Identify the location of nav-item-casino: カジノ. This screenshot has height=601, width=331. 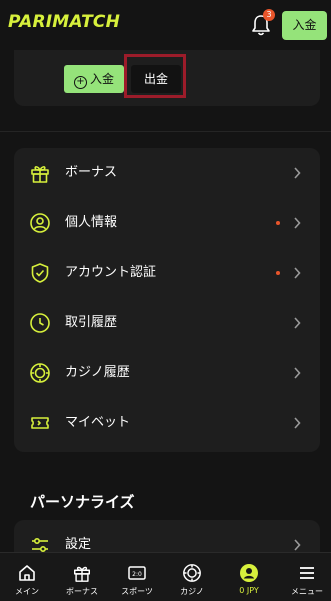
(192, 577).